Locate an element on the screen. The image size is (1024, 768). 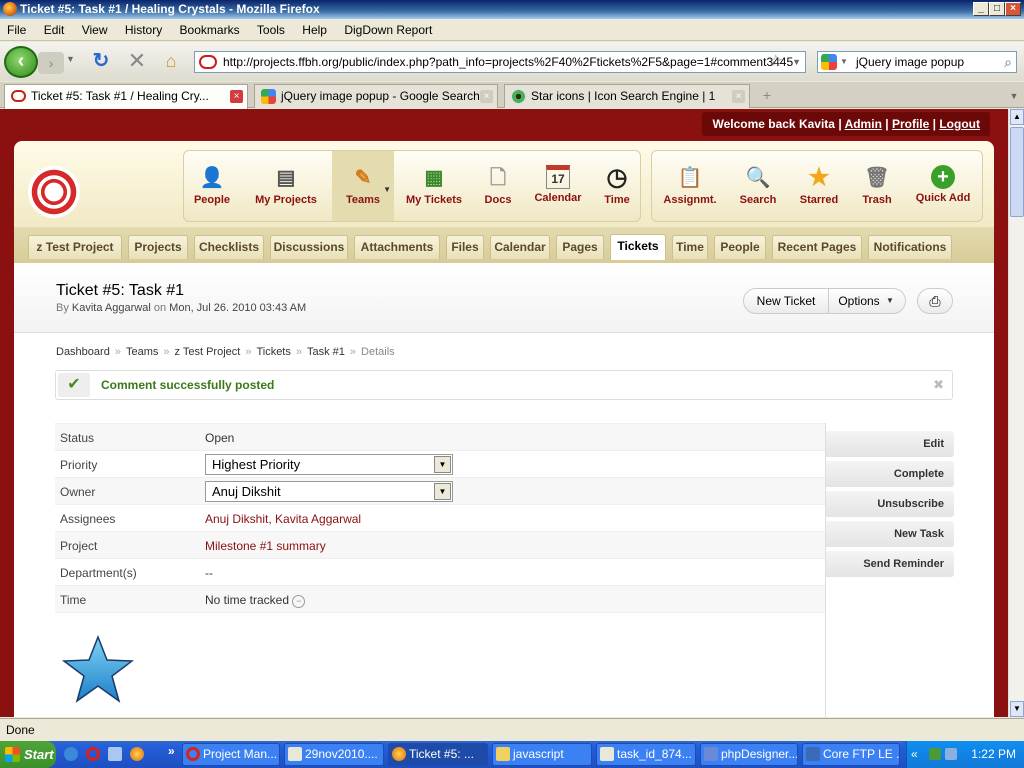
owner-select: Anuj Dikshit ▼ is located at coordinates (329, 491).